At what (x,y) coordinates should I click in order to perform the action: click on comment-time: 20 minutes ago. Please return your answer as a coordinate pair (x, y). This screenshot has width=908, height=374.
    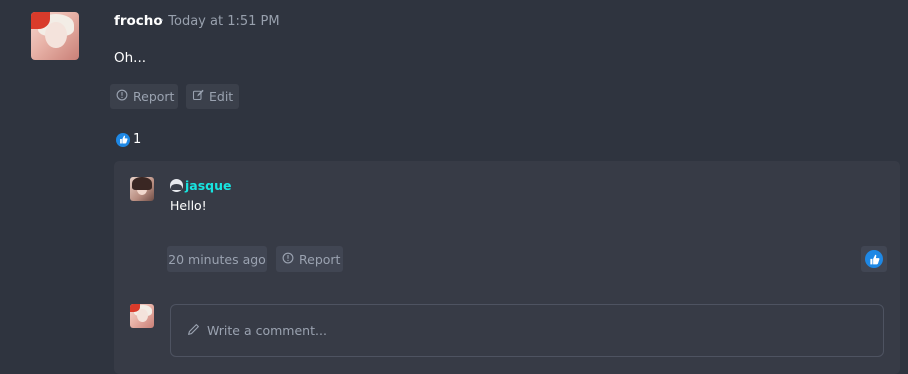
    Looking at the image, I should click on (217, 259).